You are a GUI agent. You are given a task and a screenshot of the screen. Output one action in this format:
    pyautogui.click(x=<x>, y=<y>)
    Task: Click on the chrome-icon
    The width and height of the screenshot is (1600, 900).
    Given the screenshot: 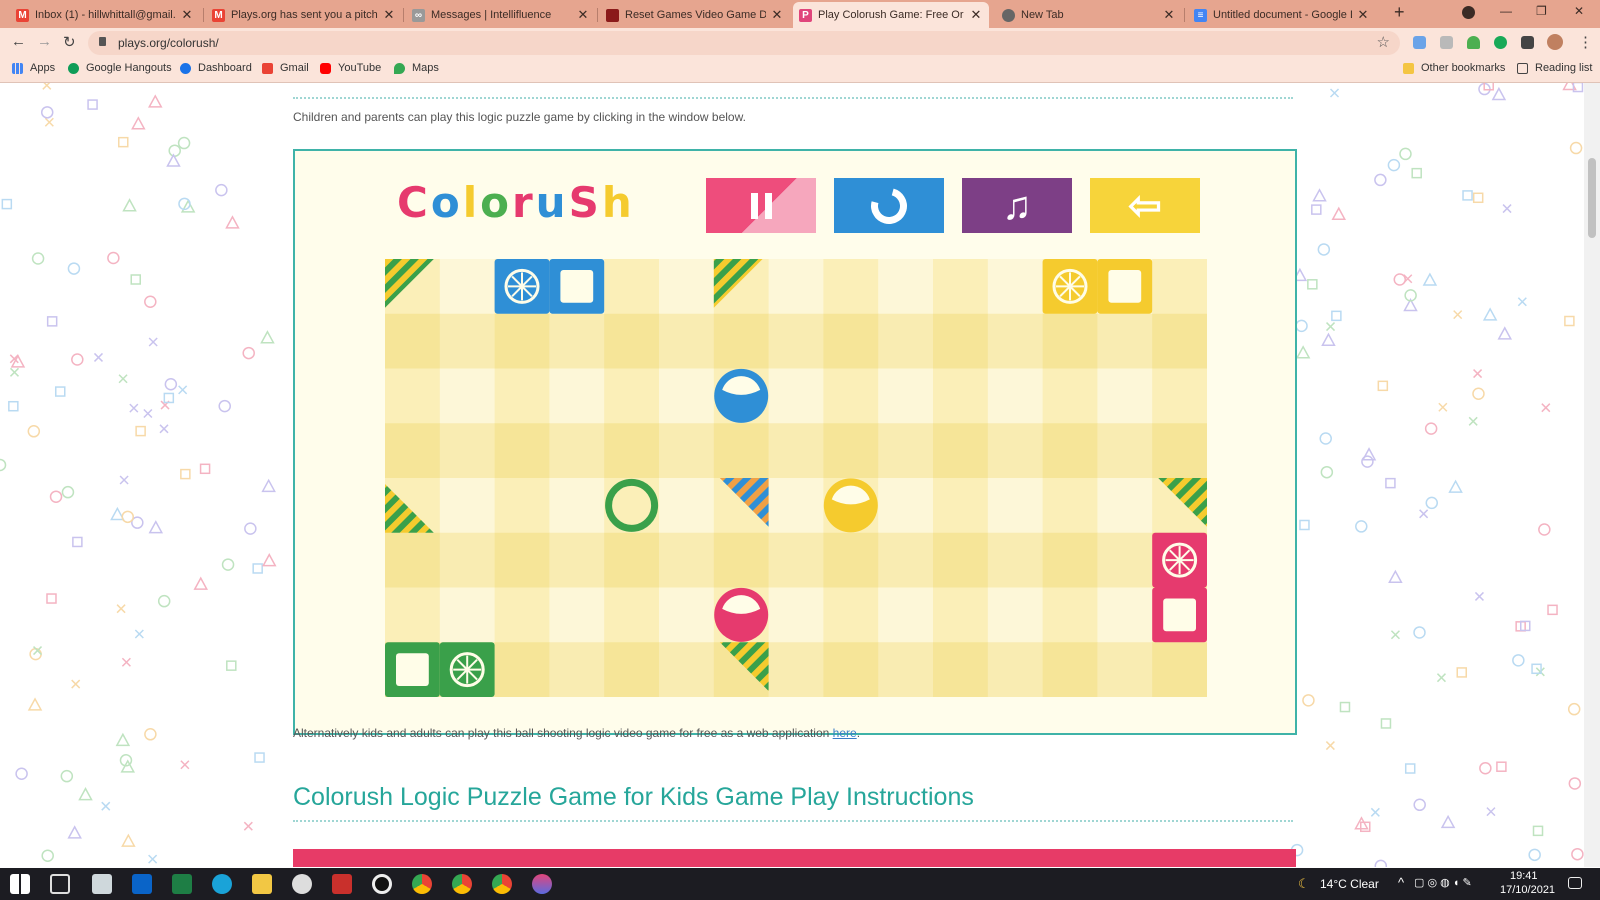 What is the action you would take?
    pyautogui.click(x=422, y=884)
    